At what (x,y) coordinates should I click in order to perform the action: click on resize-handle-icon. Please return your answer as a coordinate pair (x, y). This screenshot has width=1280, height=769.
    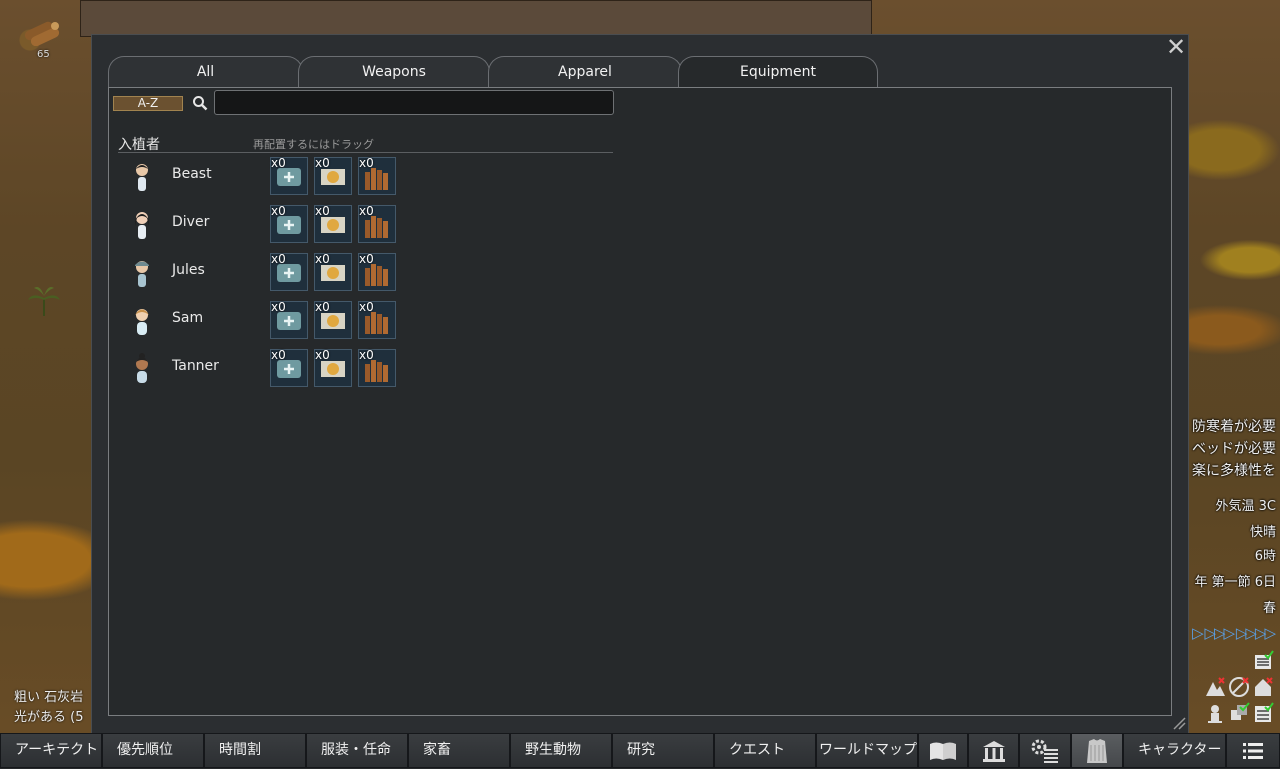
    Looking at the image, I should click on (1179, 723).